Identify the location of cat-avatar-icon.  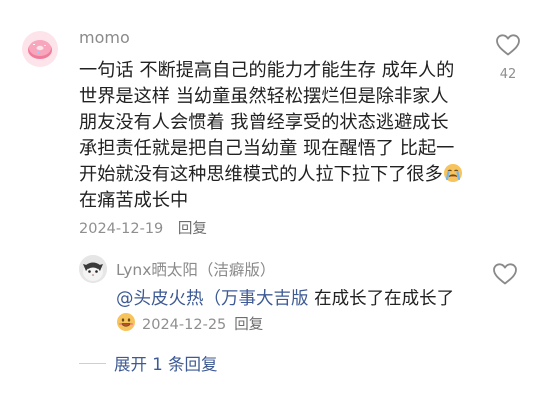
(93, 269).